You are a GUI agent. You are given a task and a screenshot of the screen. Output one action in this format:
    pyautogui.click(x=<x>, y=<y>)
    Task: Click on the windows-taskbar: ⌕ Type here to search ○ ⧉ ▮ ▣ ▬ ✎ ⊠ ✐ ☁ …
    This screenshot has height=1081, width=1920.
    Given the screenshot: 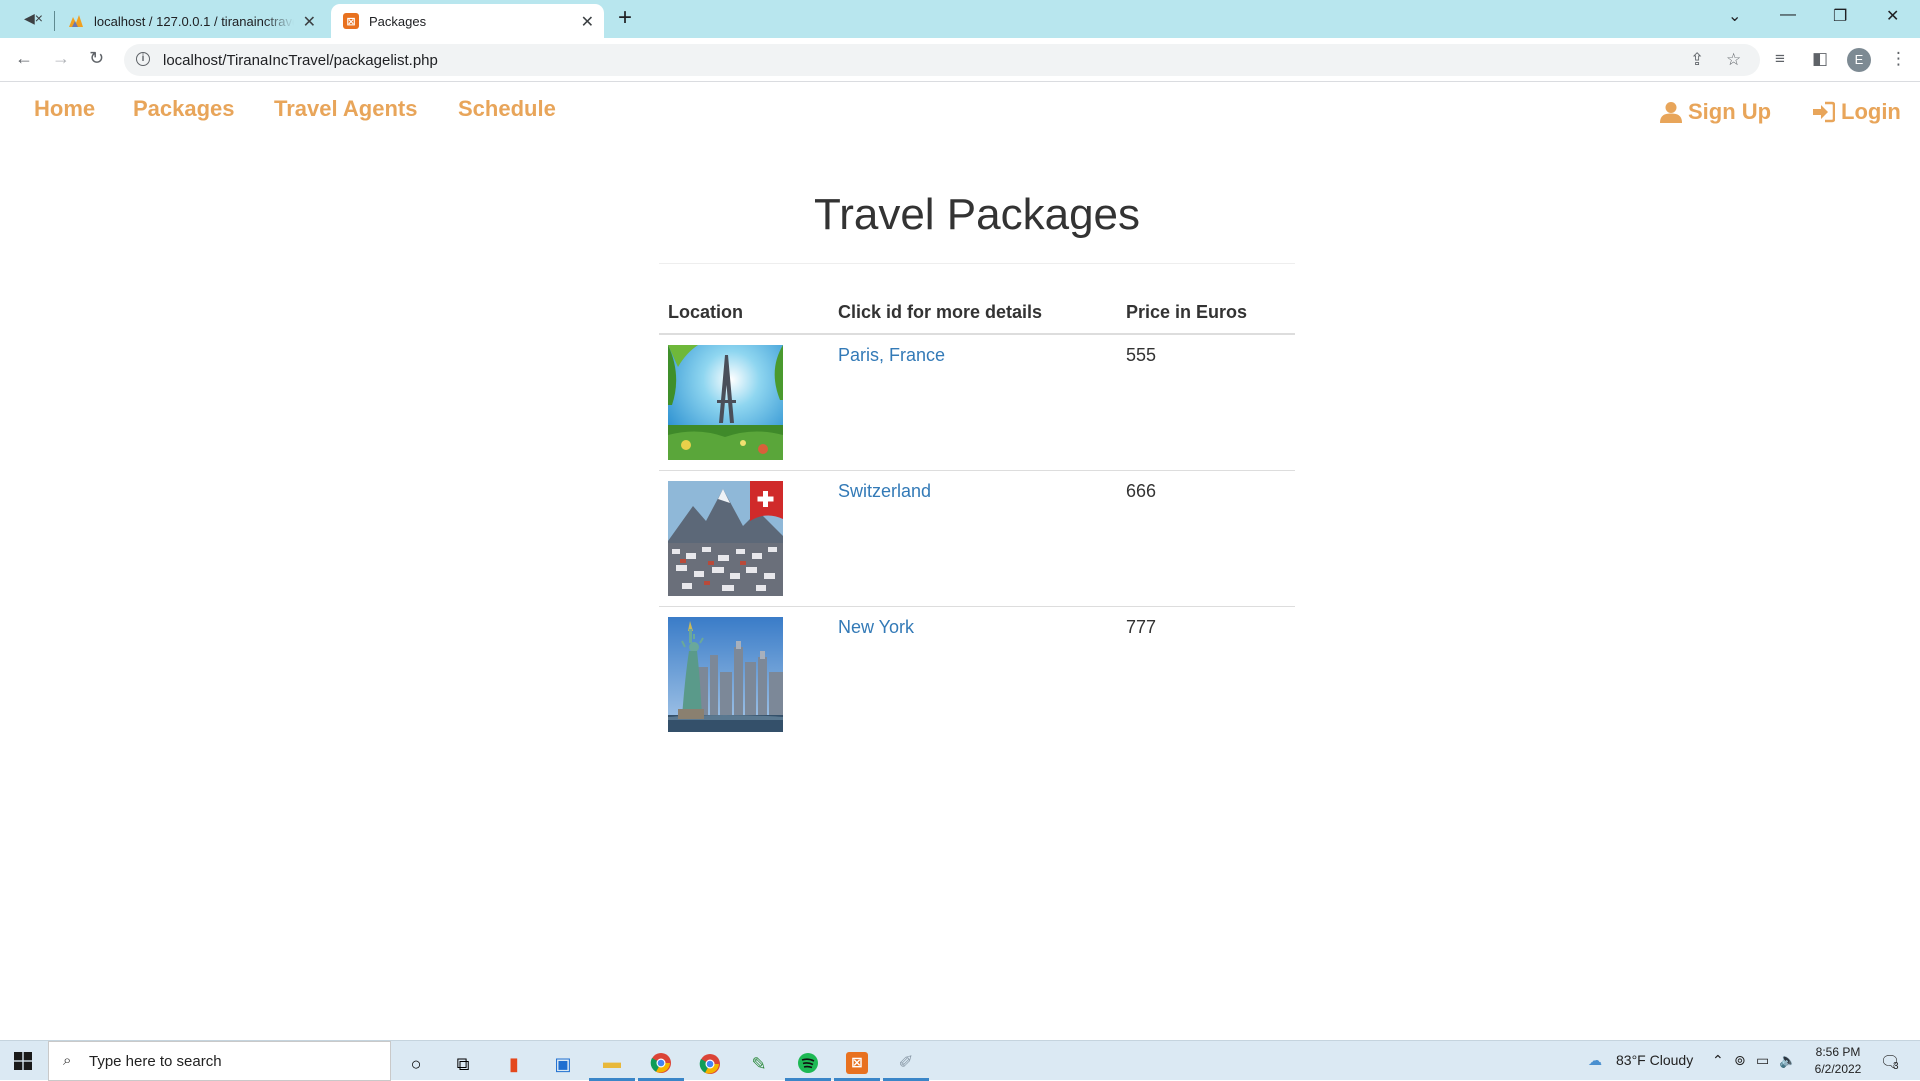 What is the action you would take?
    pyautogui.click(x=960, y=1060)
    